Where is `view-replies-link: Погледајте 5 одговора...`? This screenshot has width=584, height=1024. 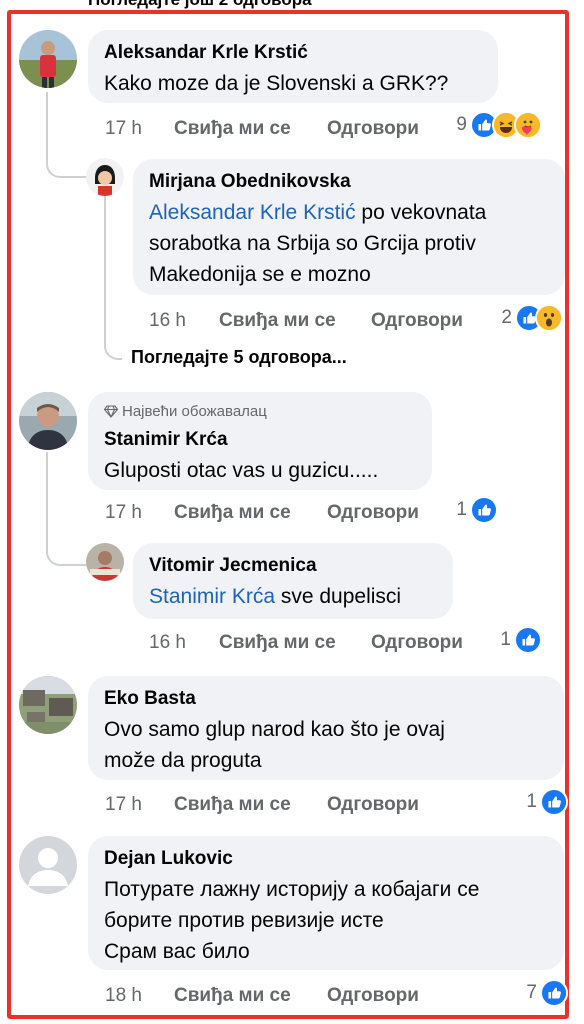
view-replies-link: Погледајте 5 одговора... is located at coordinates (239, 357).